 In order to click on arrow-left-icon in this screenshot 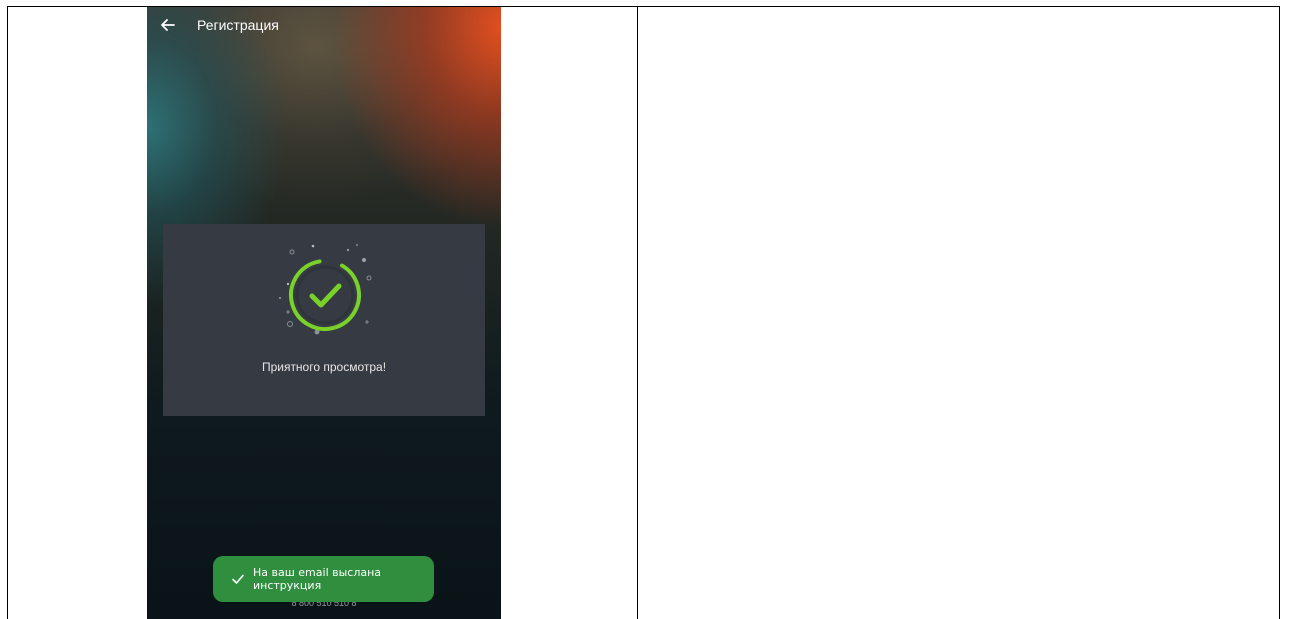, I will do `click(168, 25)`.